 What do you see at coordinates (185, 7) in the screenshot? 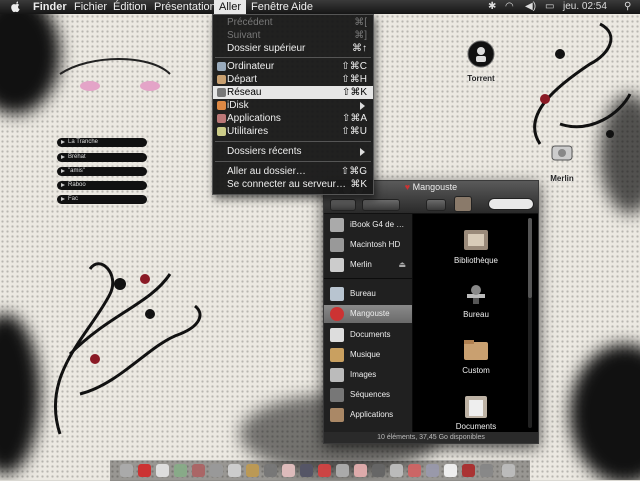
I see `menu-presentation: Présentation` at bounding box center [185, 7].